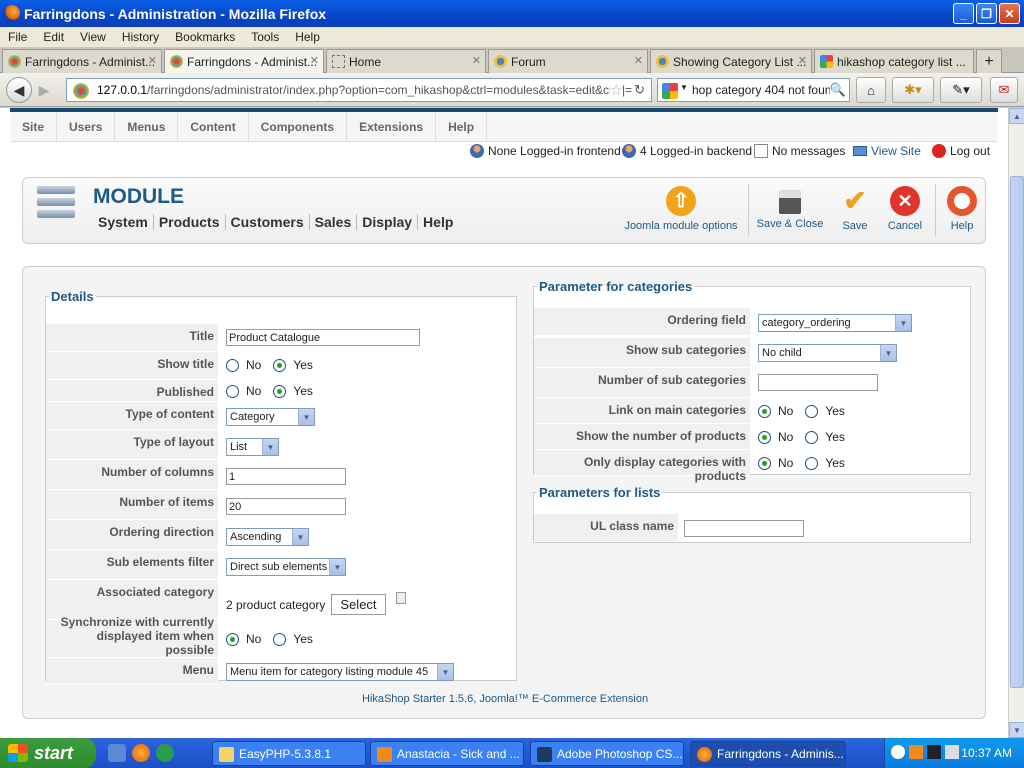 This screenshot has height=768, width=1024. What do you see at coordinates (764, 437) in the screenshot?
I see `show-num-products-no-radio` at bounding box center [764, 437].